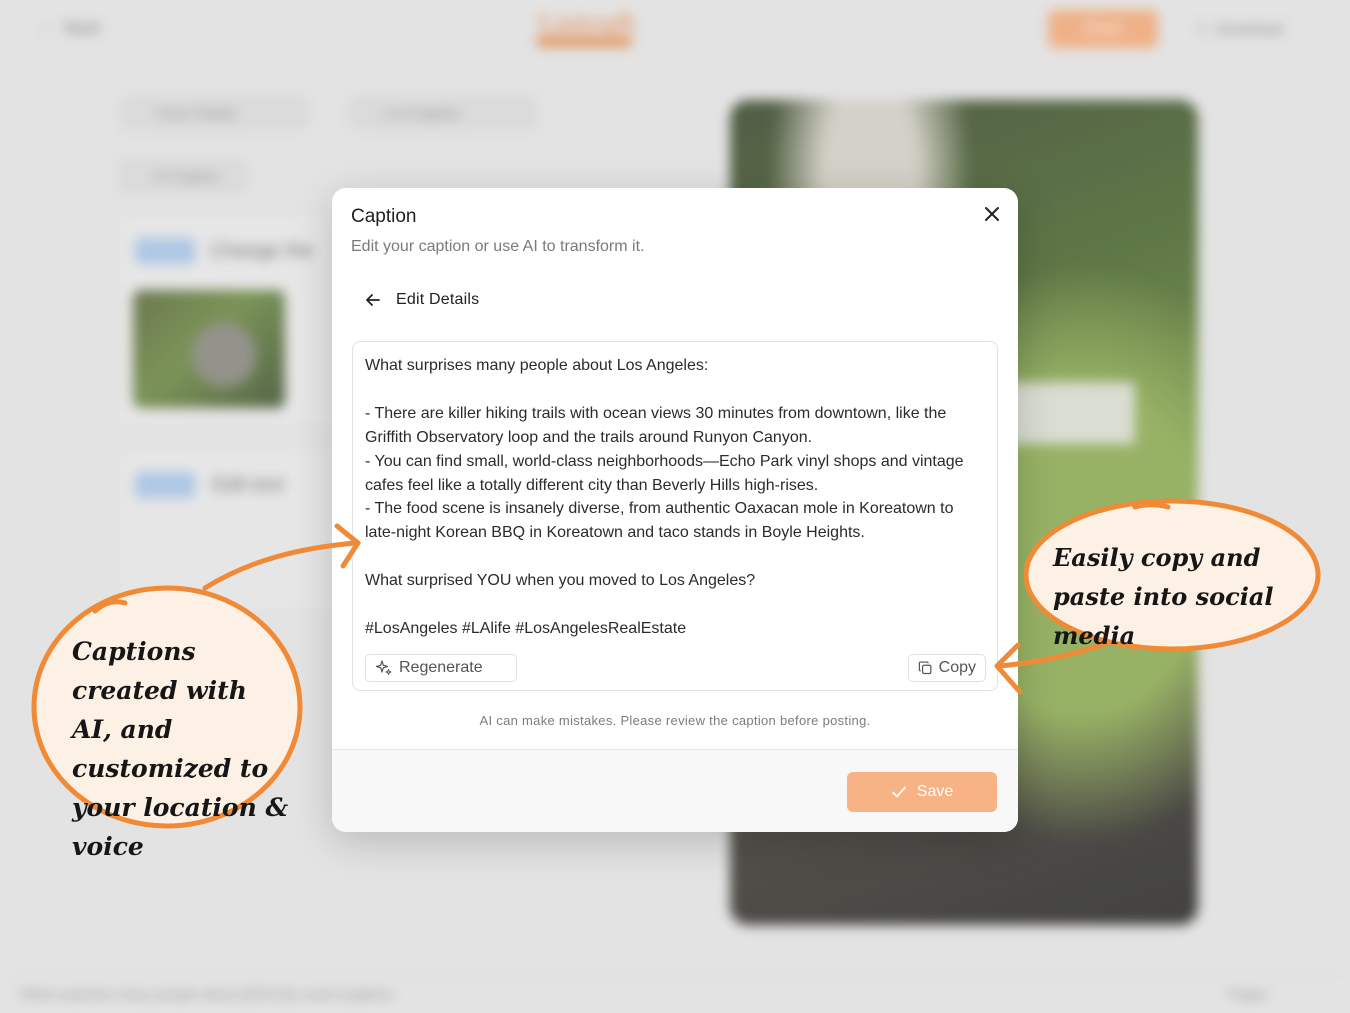  I want to click on right-callout-text: Easily copy and paste into social media, so click(1163, 596).